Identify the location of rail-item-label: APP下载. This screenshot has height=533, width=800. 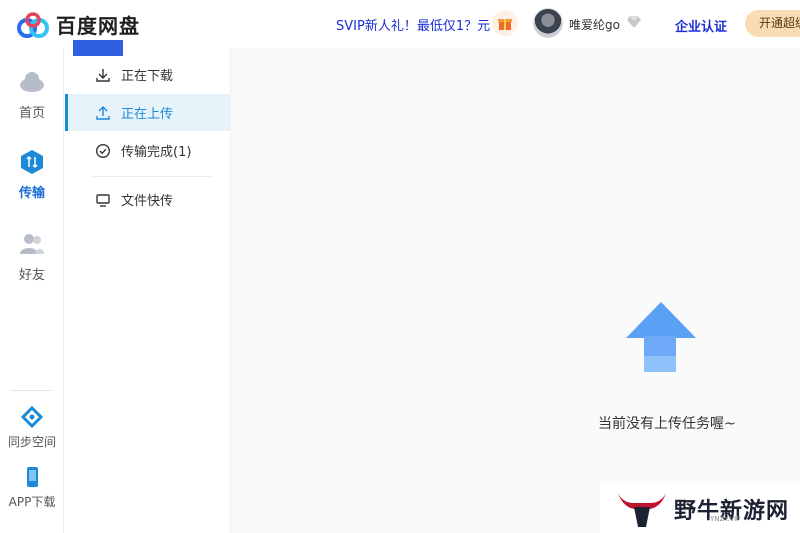
(32, 502).